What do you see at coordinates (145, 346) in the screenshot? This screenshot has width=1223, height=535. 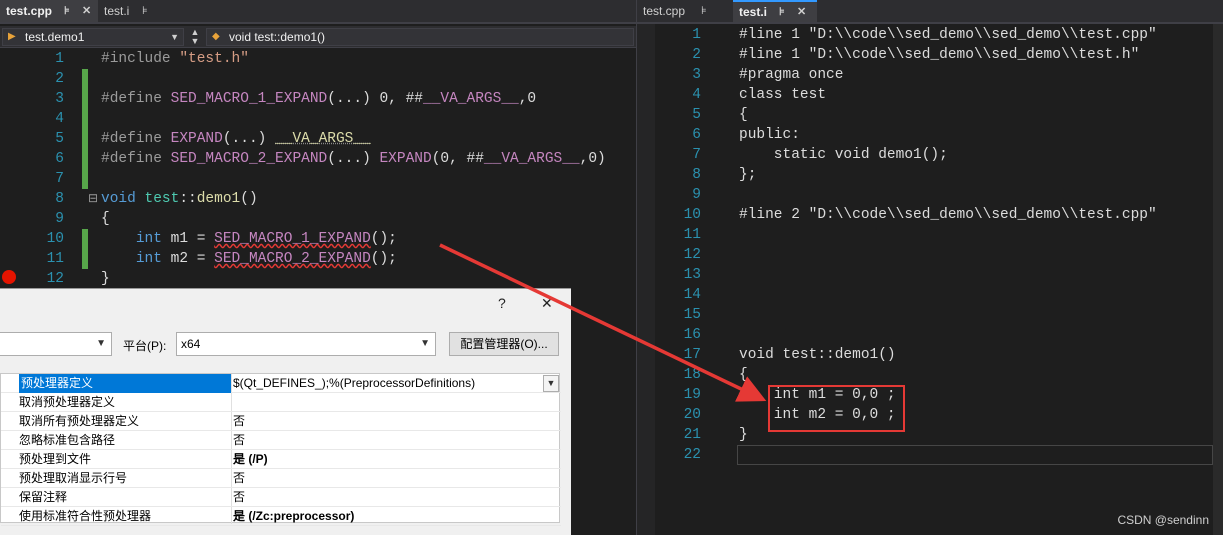 I see `platform-label: 平台(P):` at bounding box center [145, 346].